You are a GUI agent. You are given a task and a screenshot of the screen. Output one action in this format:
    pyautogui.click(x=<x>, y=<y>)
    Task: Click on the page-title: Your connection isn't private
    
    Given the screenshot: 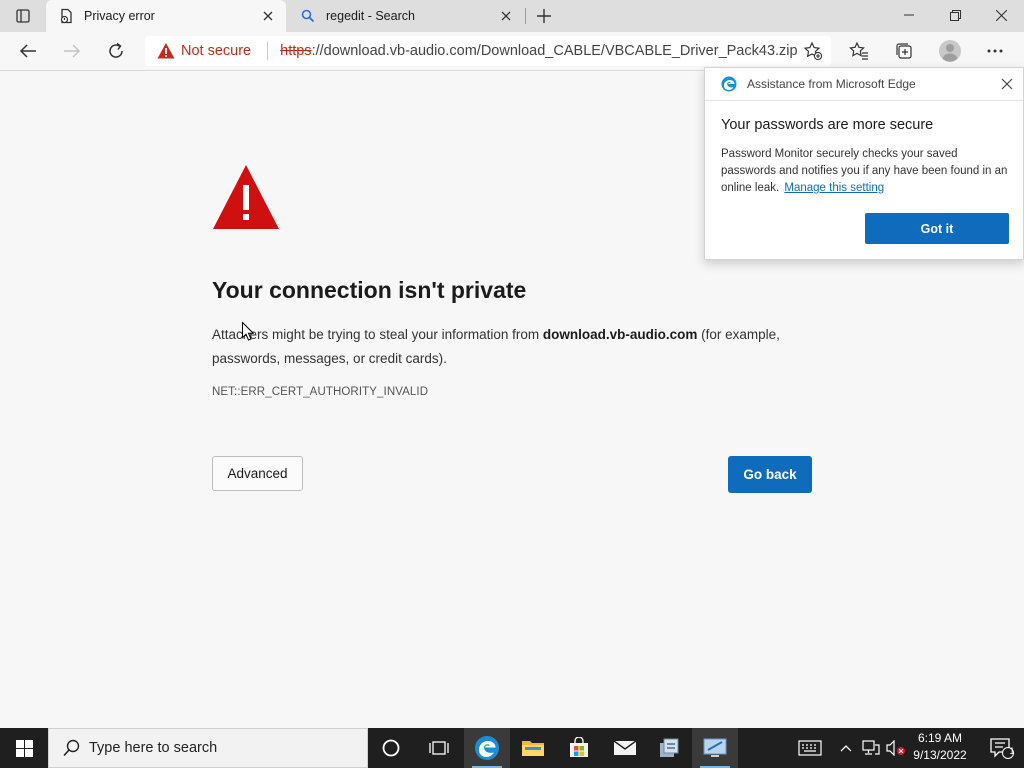 What is the action you would take?
    pyautogui.click(x=369, y=290)
    